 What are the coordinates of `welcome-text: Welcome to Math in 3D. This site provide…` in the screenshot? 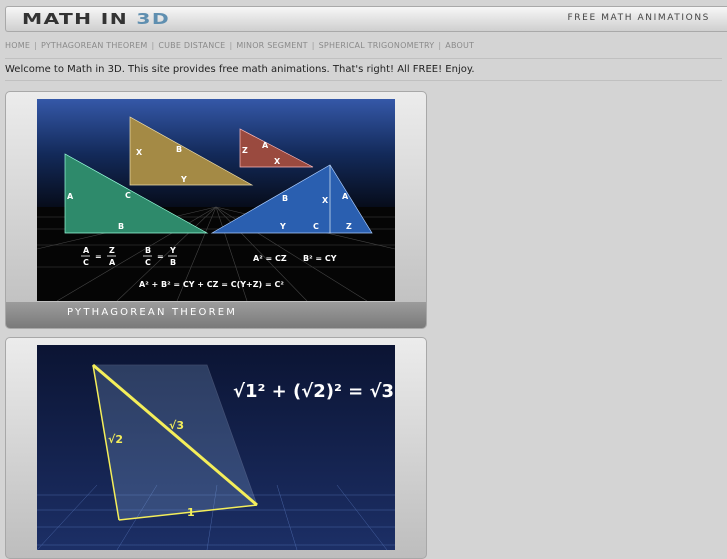 It's located at (240, 69).